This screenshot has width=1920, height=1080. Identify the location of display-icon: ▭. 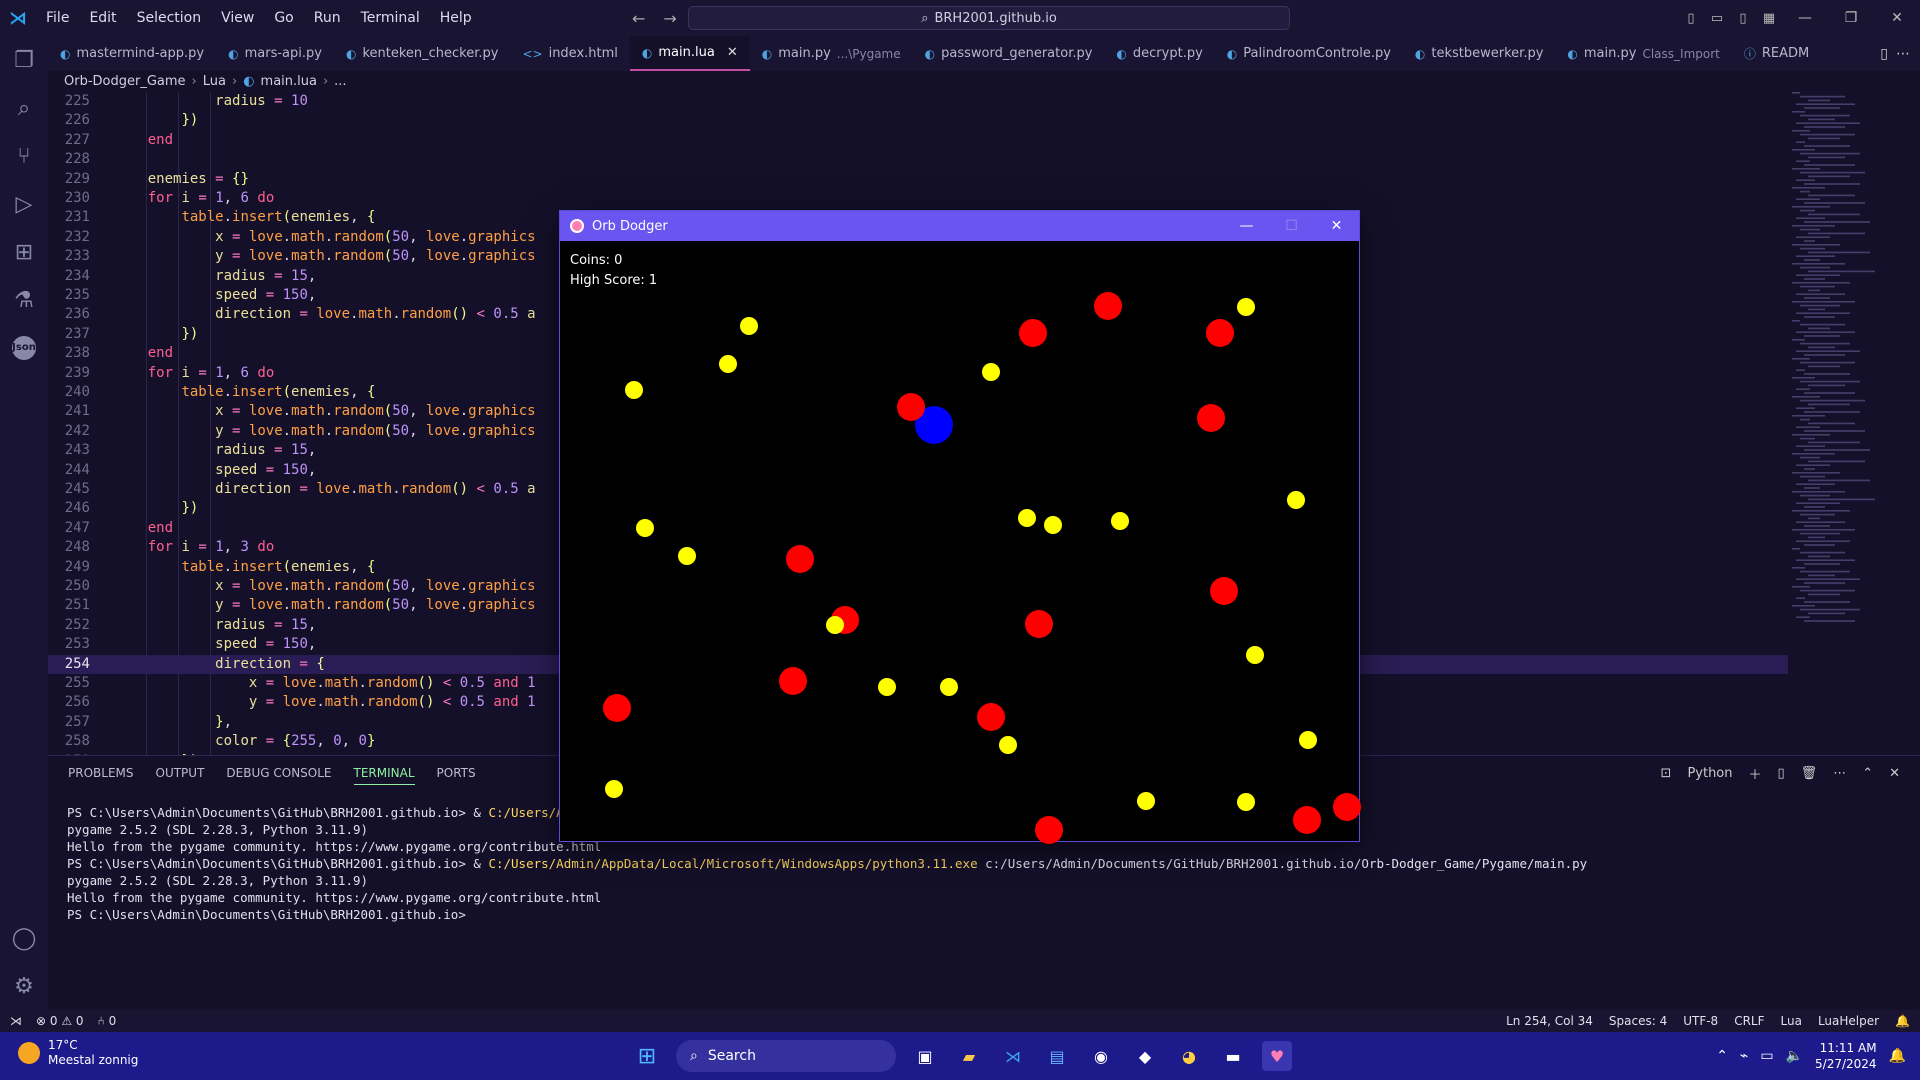
(1766, 1056).